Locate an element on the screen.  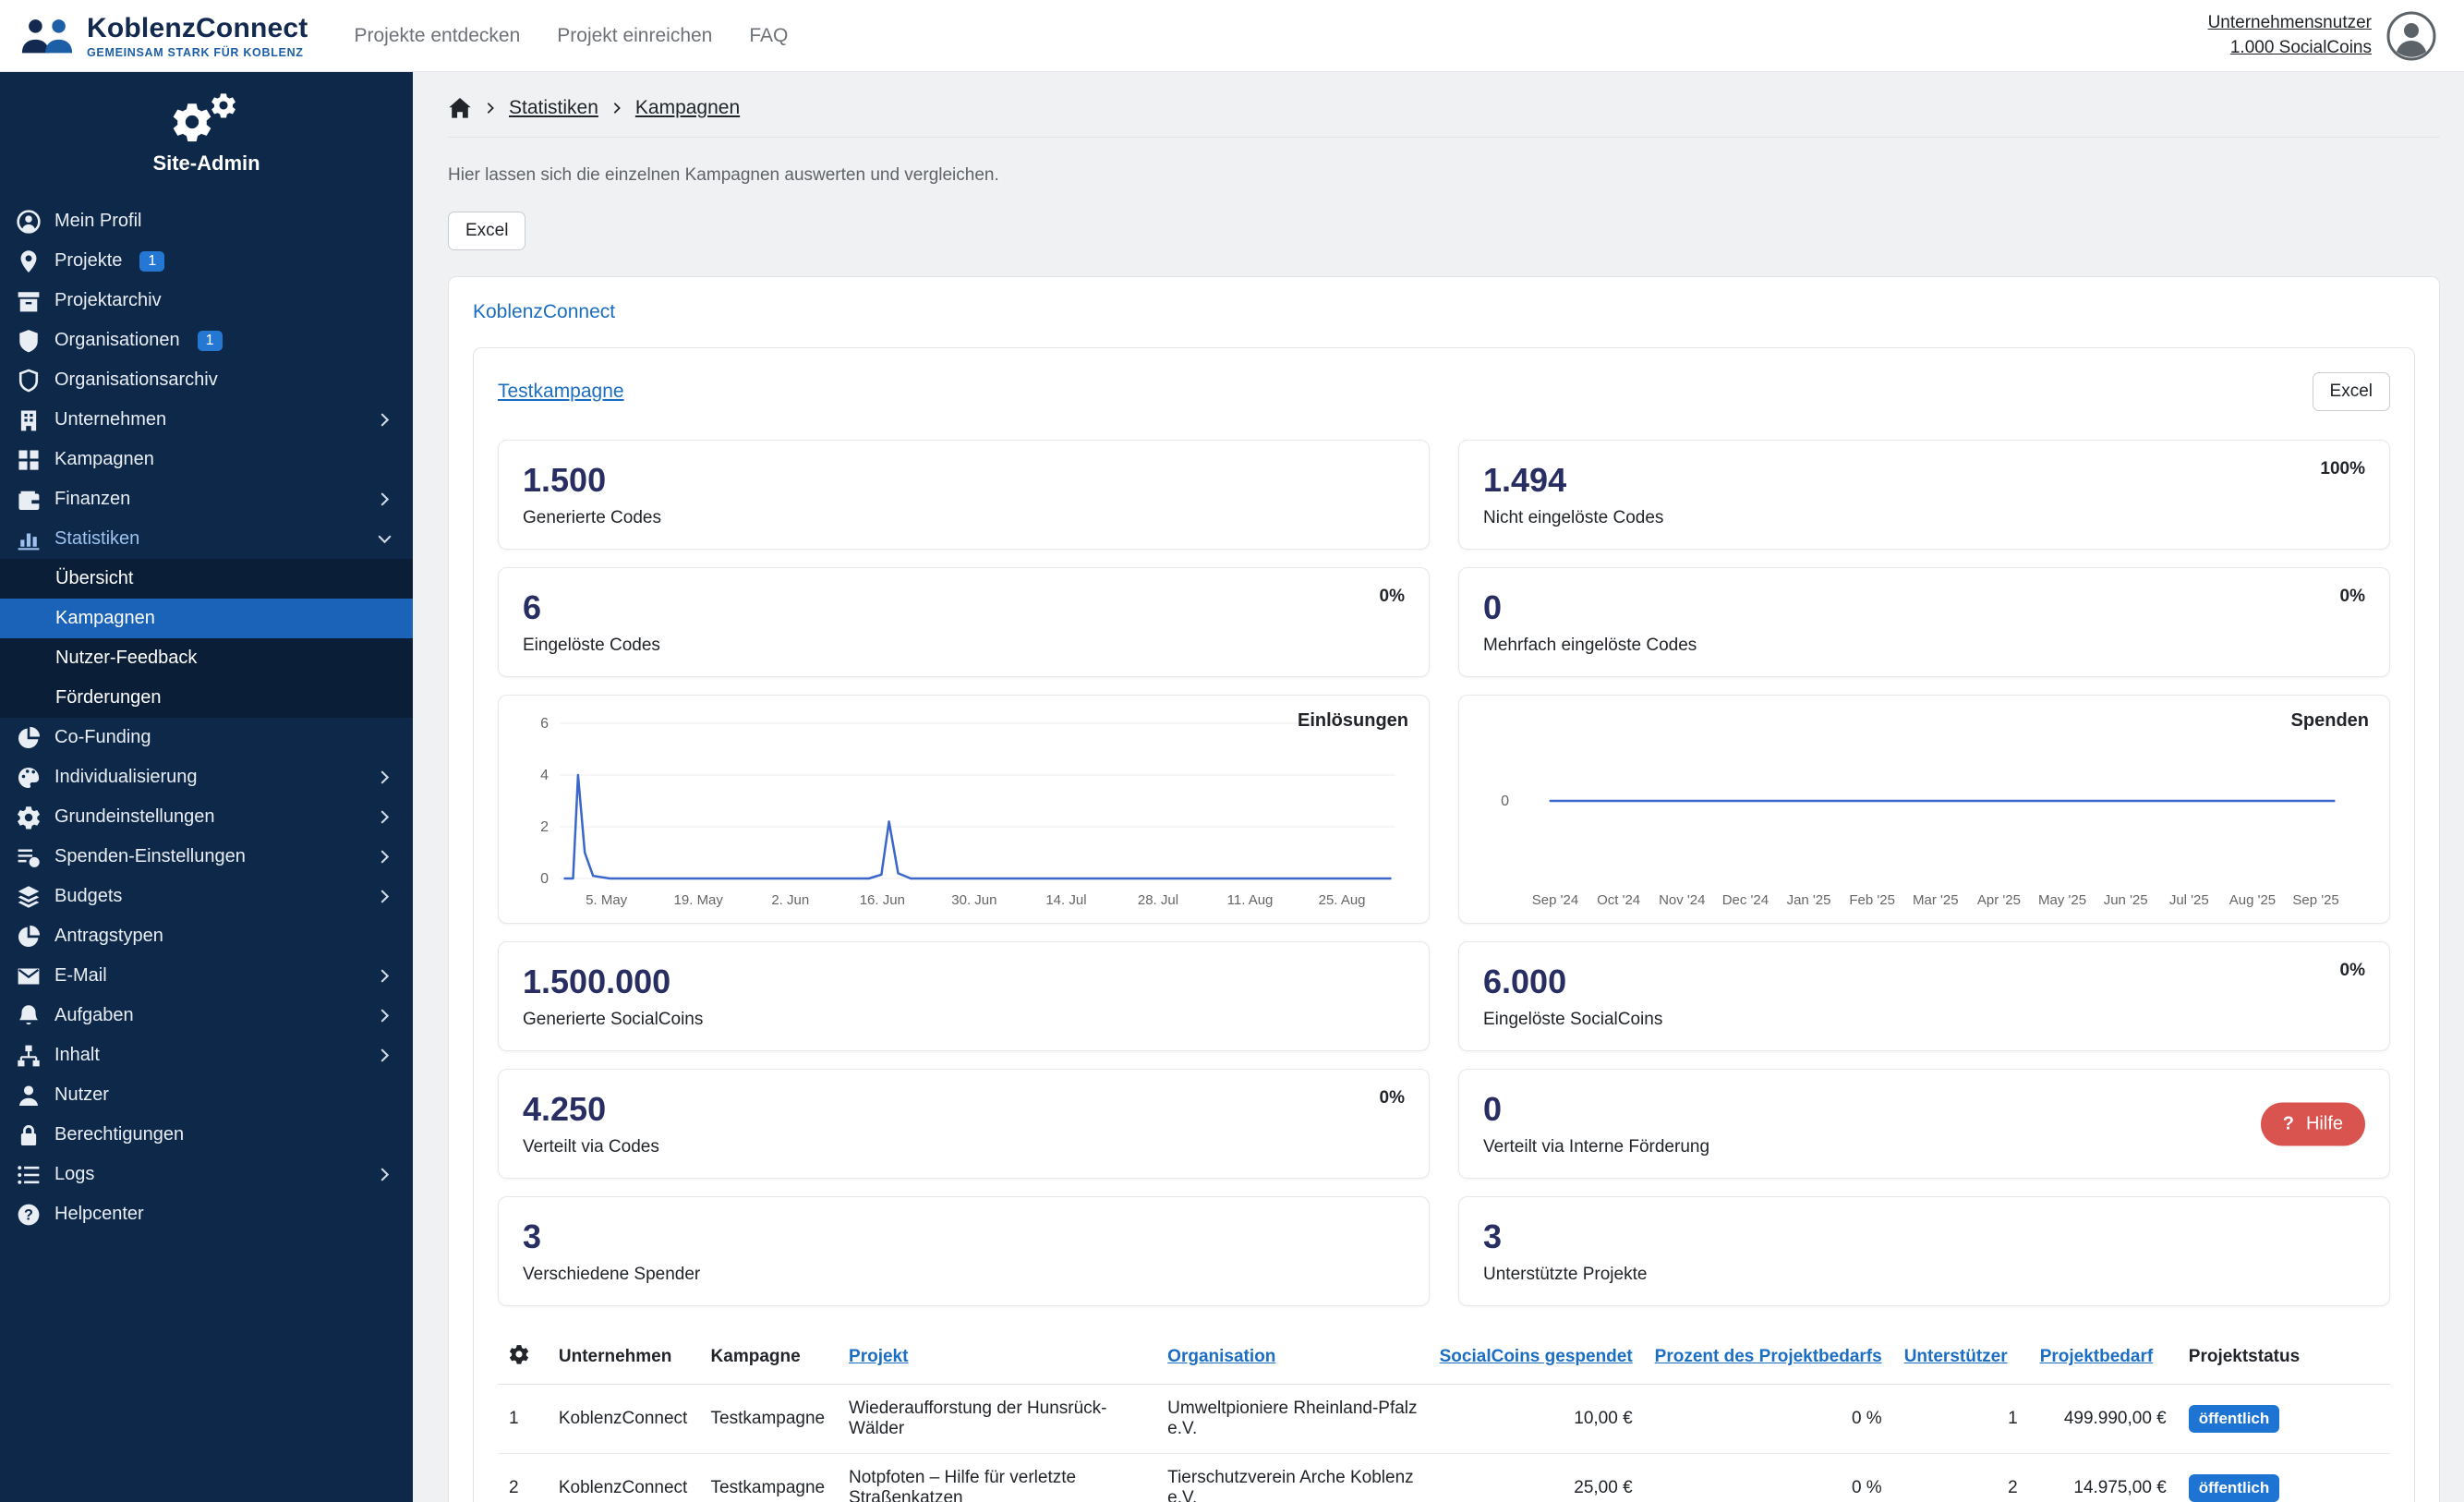
stat-card-verteilt-via-interne-forderung: 0 Verteilt via Interne Förderung? Hilfe is located at coordinates (1924, 1124).